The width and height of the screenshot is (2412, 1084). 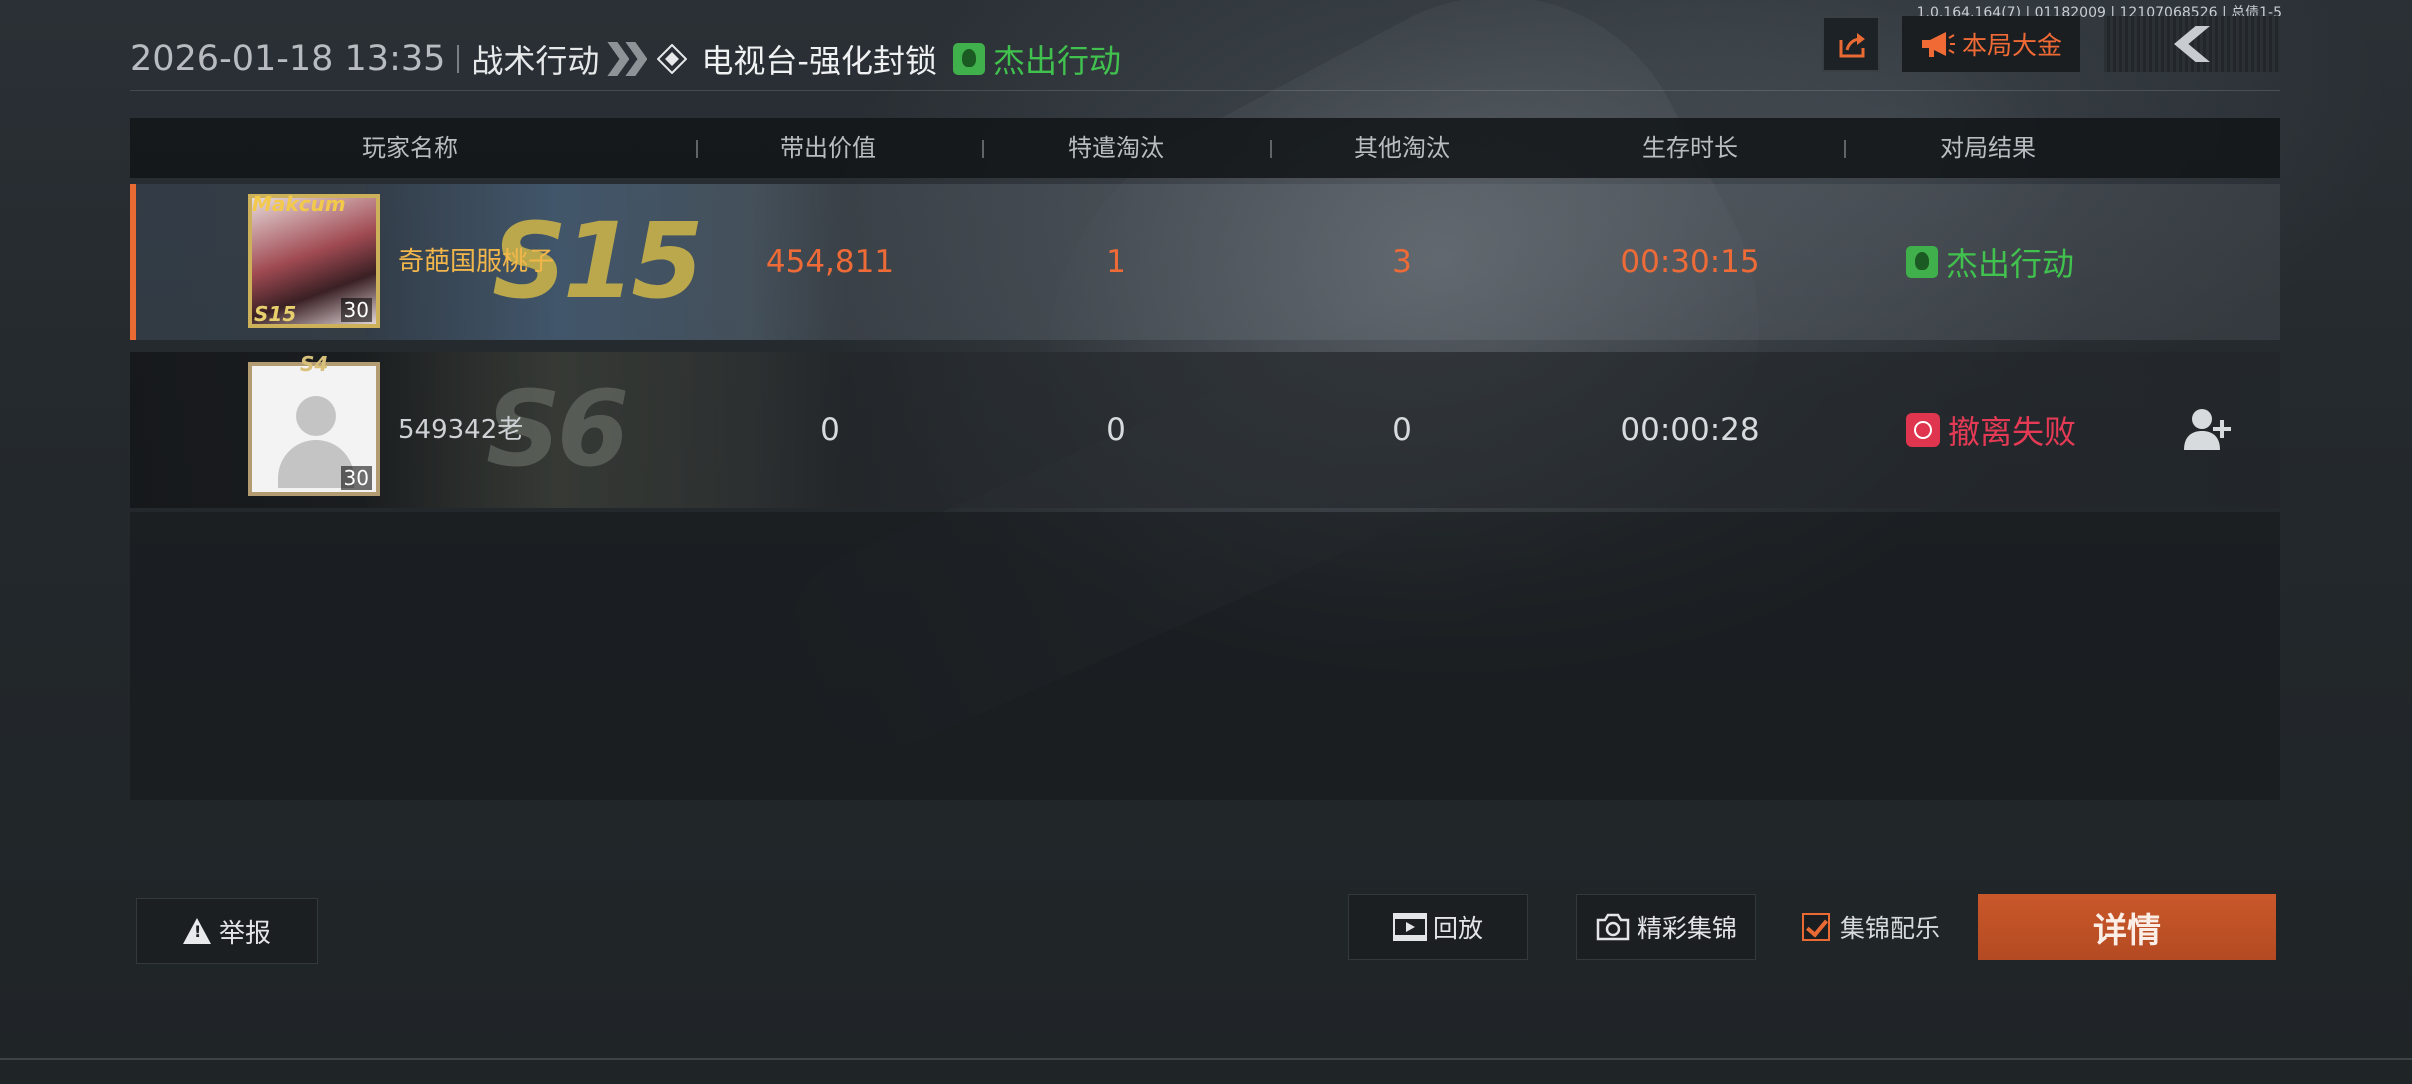 I want to click on match-datetime: 2026-01-18 13:35, so click(x=288, y=59).